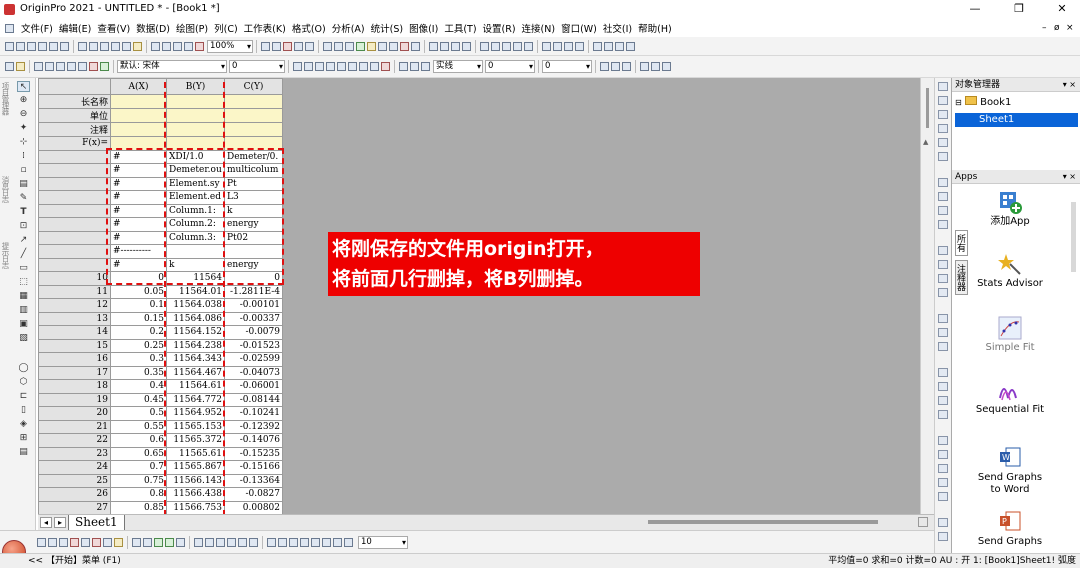 Image resolution: width=1080 pixels, height=568 pixels. What do you see at coordinates (226, 28) in the screenshot?
I see `menu-column: 列(C)` at bounding box center [226, 28].